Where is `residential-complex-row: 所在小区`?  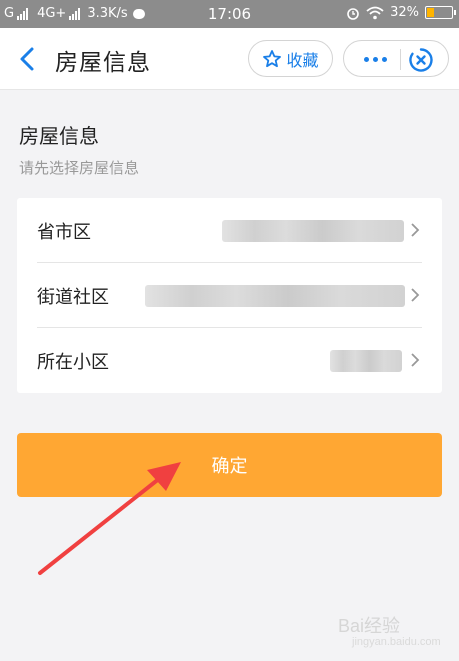
residential-complex-row: 所在小区 is located at coordinates (229, 360).